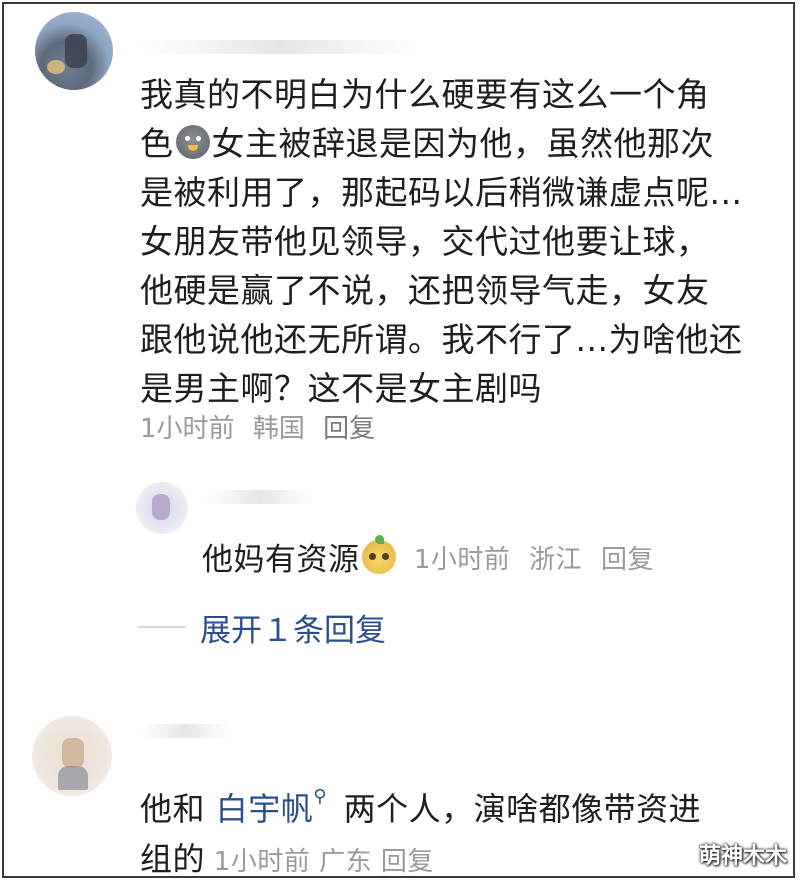  What do you see at coordinates (157, 143) in the screenshot?
I see `comment-line-prefix: 色` at bounding box center [157, 143].